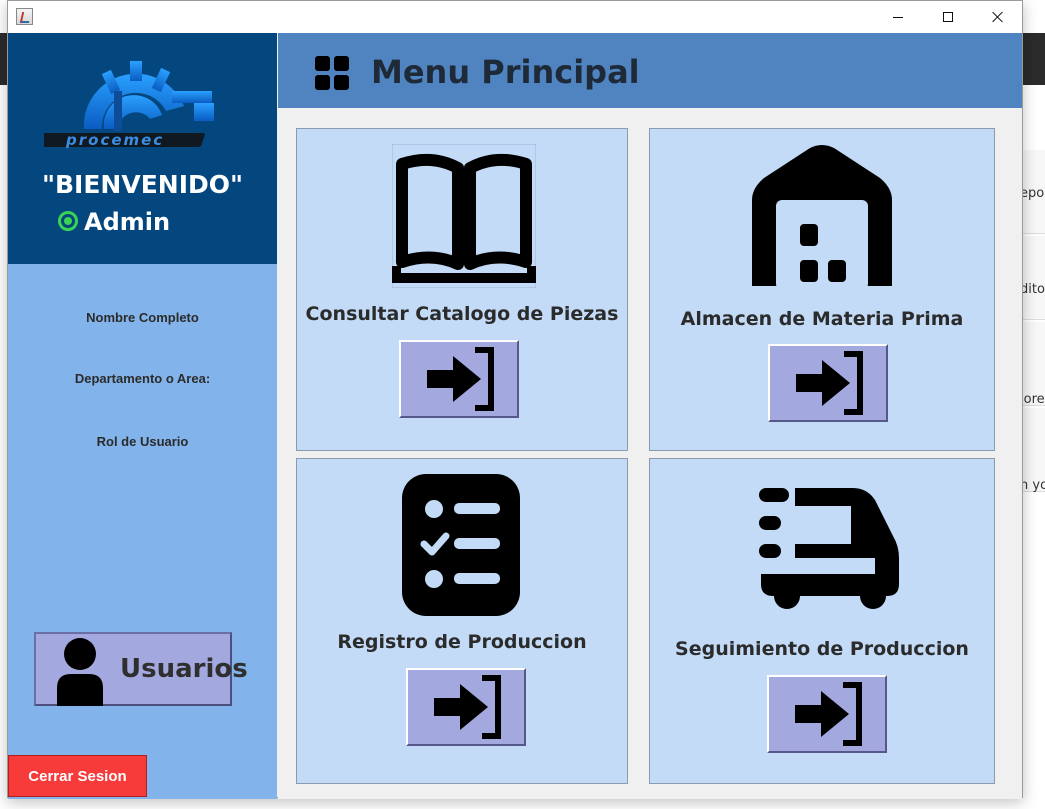 This screenshot has width=1045, height=809. I want to click on background-text: n yo, so click(1032, 485).